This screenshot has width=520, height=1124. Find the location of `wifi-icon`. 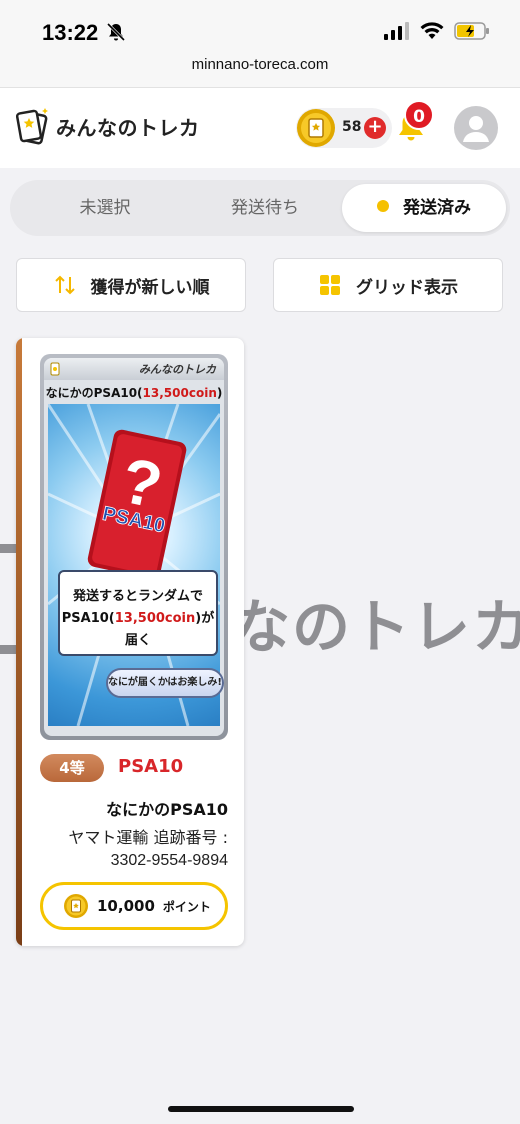

wifi-icon is located at coordinates (432, 30).